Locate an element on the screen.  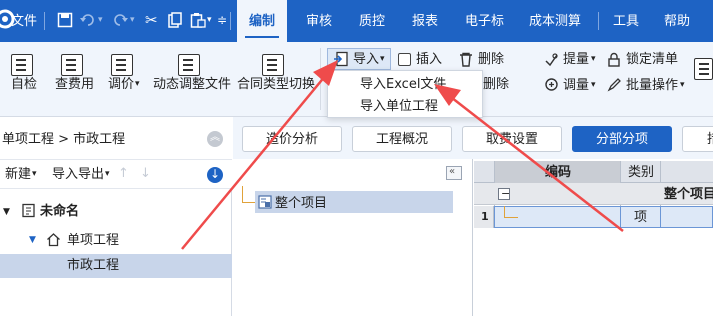
annotation-arrowhead is located at coordinates (325, 73).